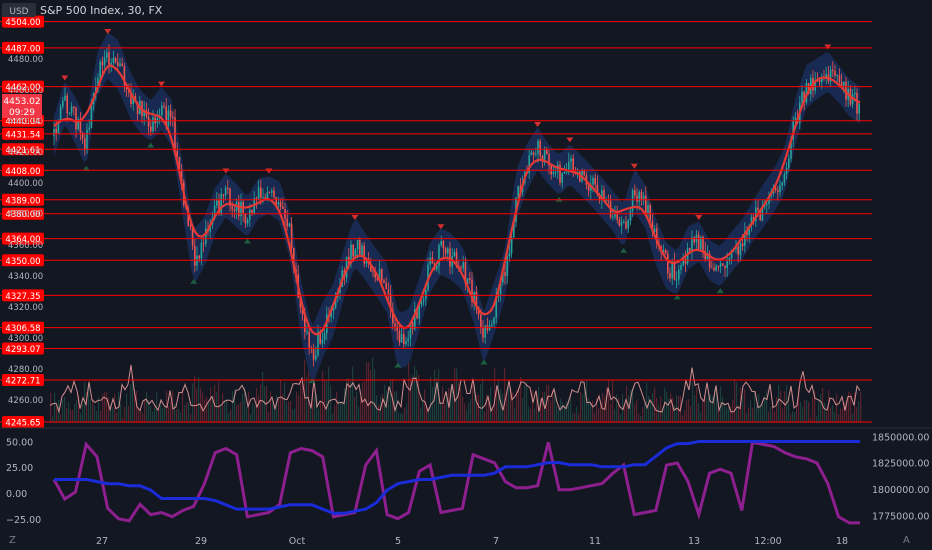 The height and width of the screenshot is (550, 932). What do you see at coordinates (906, 540) in the screenshot?
I see `auto-scale-icon: A` at bounding box center [906, 540].